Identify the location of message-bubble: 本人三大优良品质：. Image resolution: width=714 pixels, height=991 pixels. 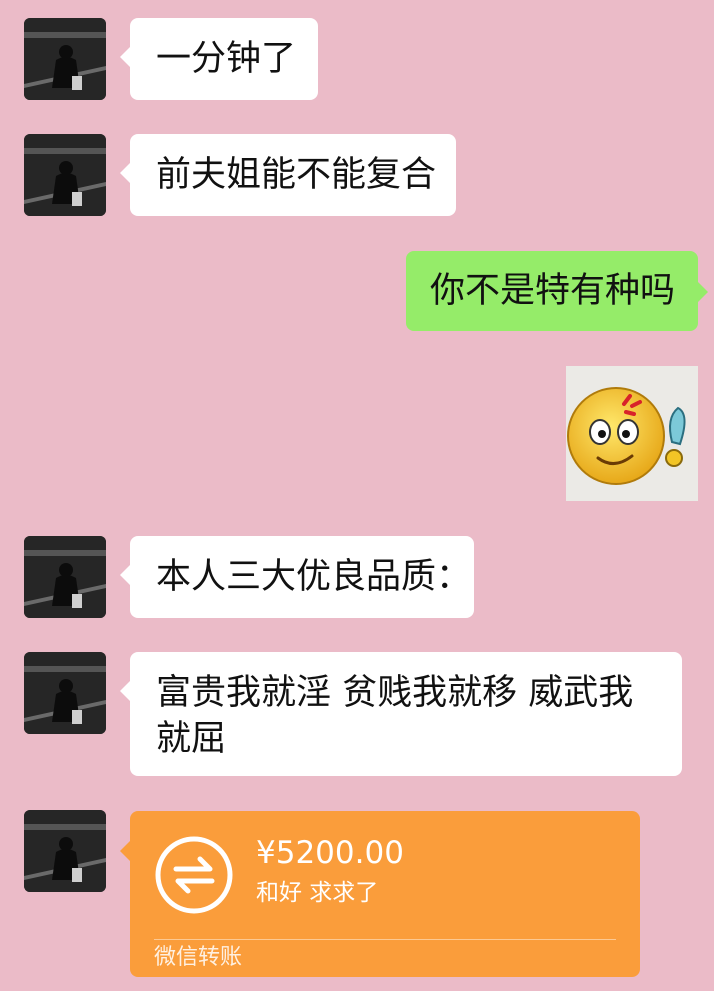
(297, 577).